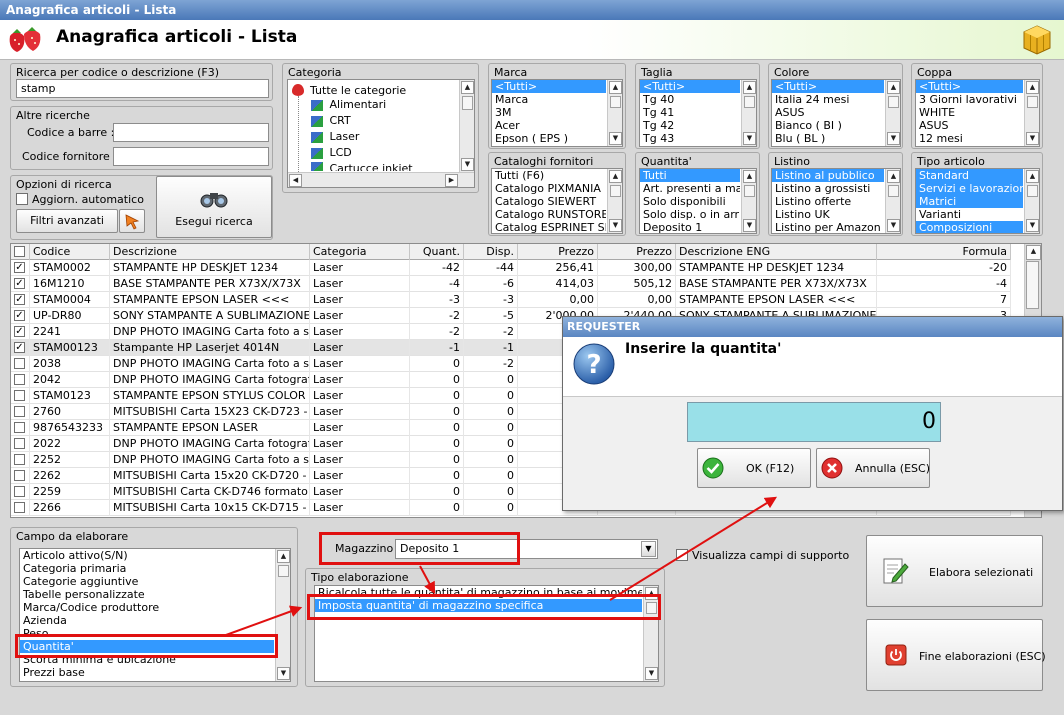  What do you see at coordinates (969, 201) in the screenshot?
I see `tipo-articolo-option: Matrici` at bounding box center [969, 201].